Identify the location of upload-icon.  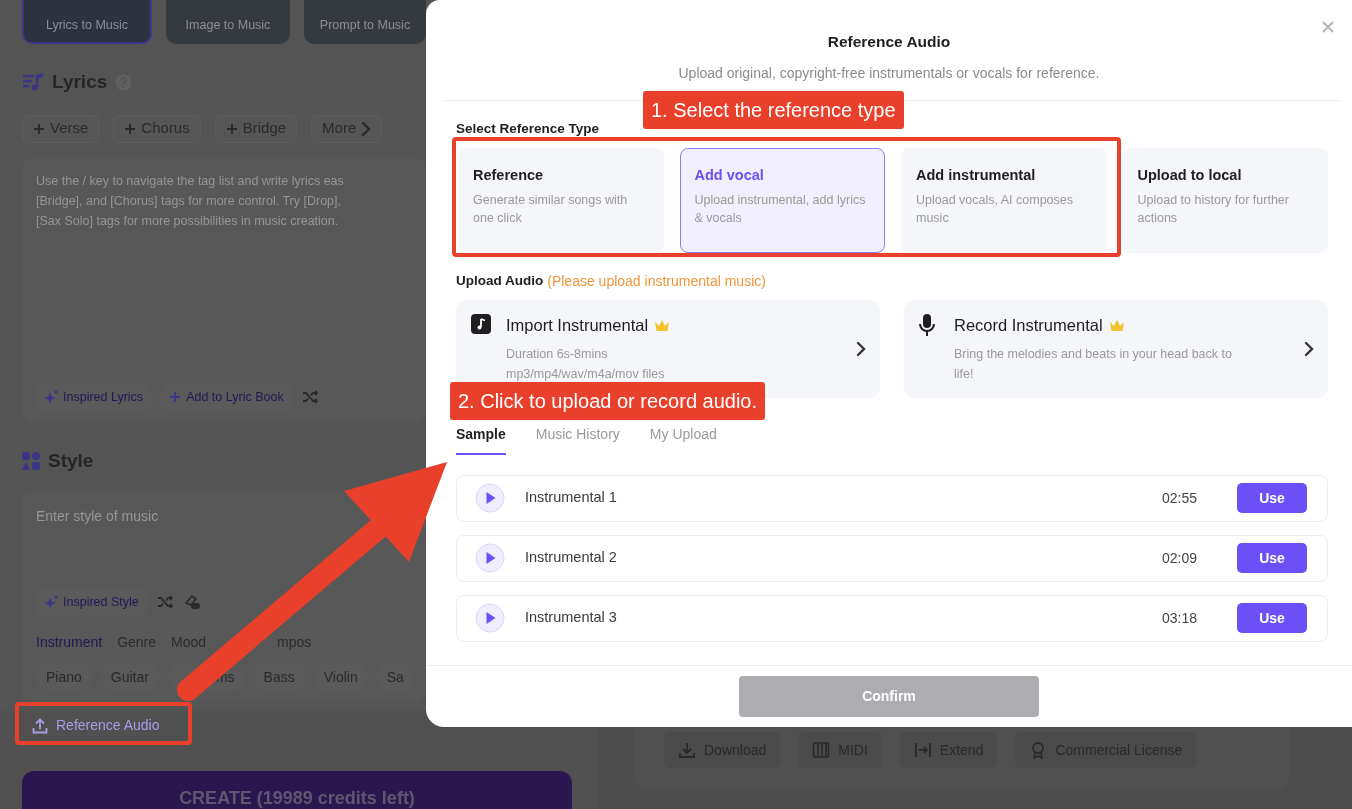
(40, 725).